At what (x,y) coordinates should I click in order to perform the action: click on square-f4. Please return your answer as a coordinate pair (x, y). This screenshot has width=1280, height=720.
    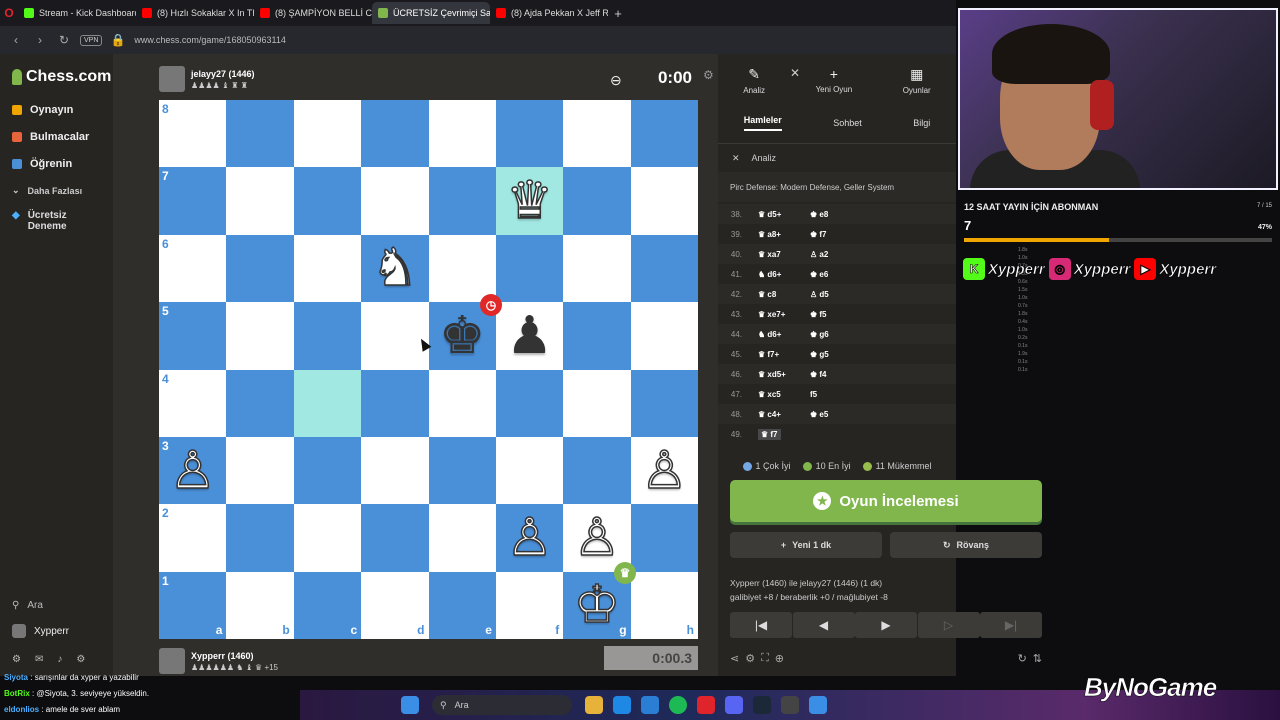
    Looking at the image, I should click on (529, 403).